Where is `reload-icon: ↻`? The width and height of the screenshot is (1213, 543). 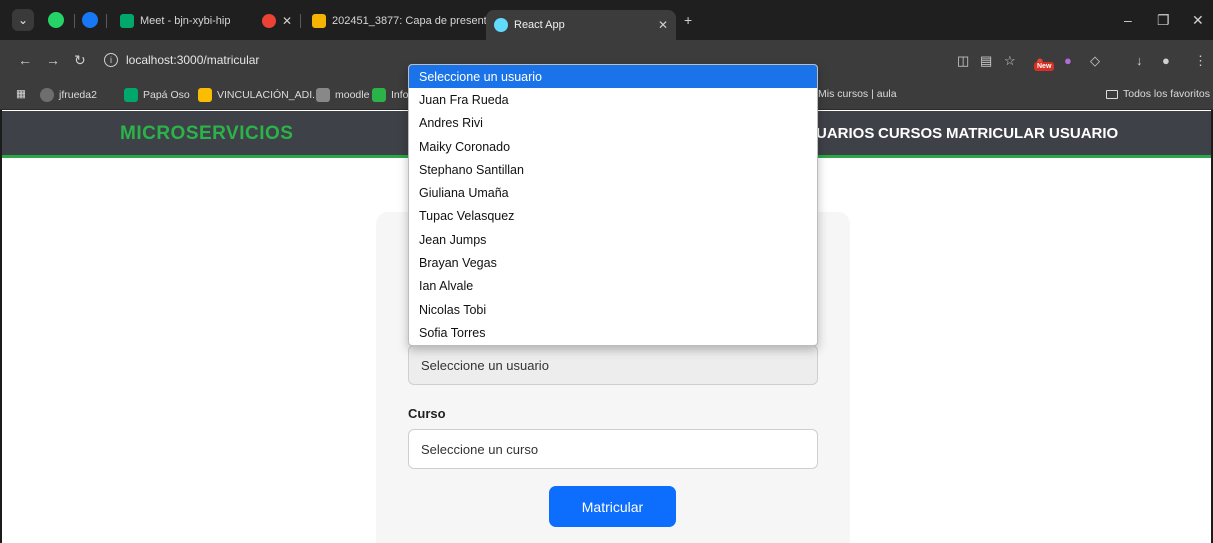 reload-icon: ↻ is located at coordinates (80, 60).